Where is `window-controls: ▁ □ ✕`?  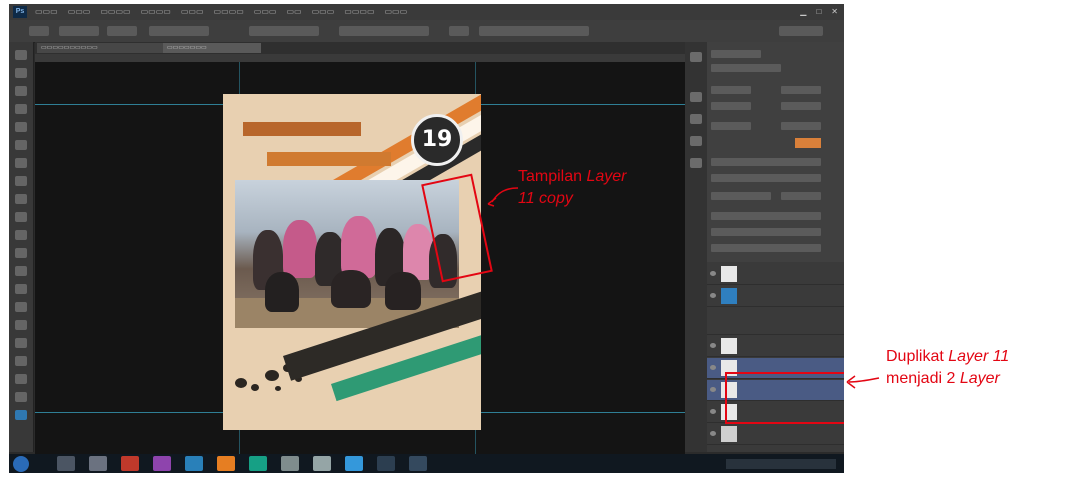 window-controls: ▁ □ ✕ is located at coordinates (819, 12).